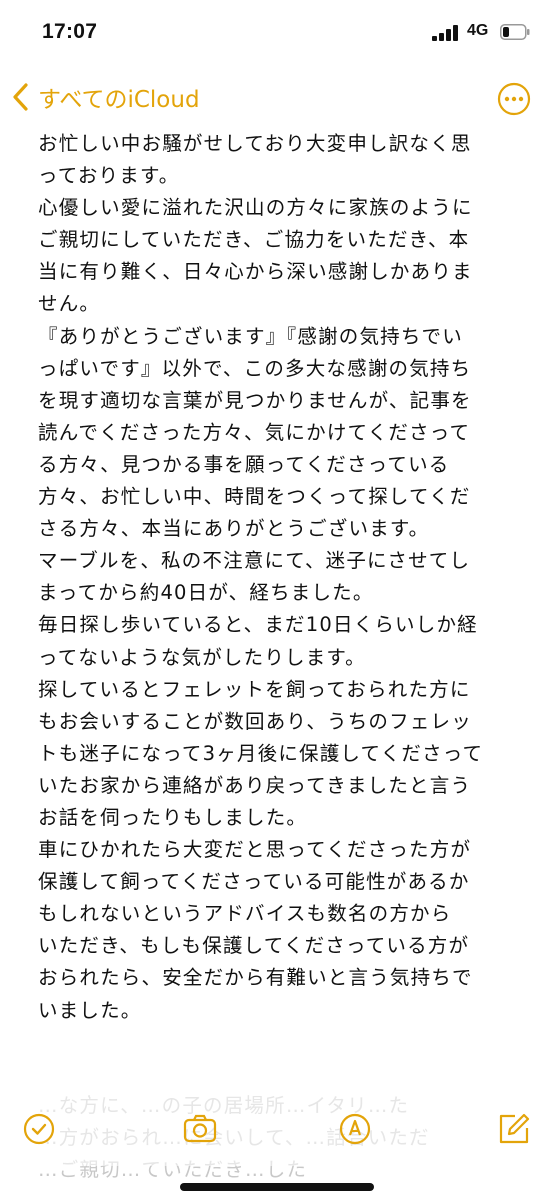  I want to click on note-line: さる方々、本当にありがとうございます。, so click(234, 529).